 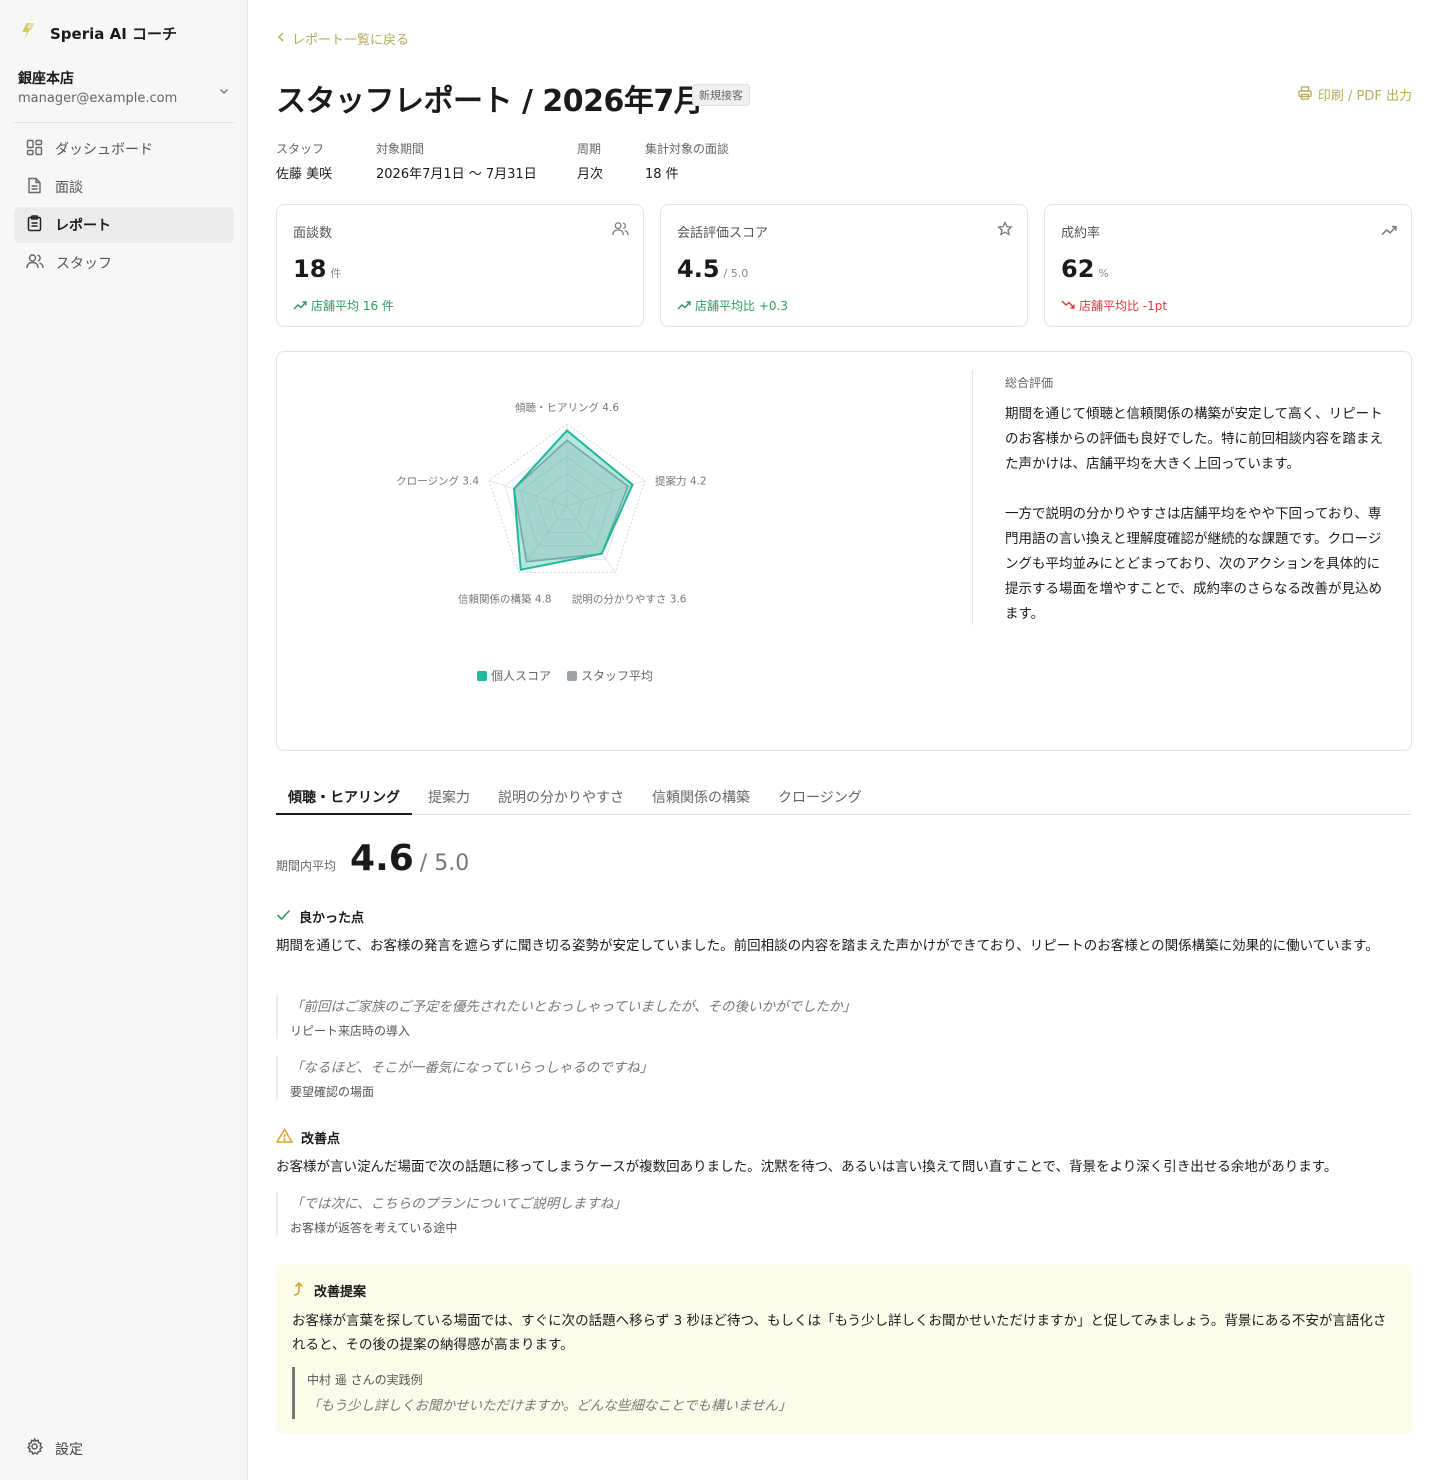 I want to click on sidebar-divider, so click(x=124, y=122).